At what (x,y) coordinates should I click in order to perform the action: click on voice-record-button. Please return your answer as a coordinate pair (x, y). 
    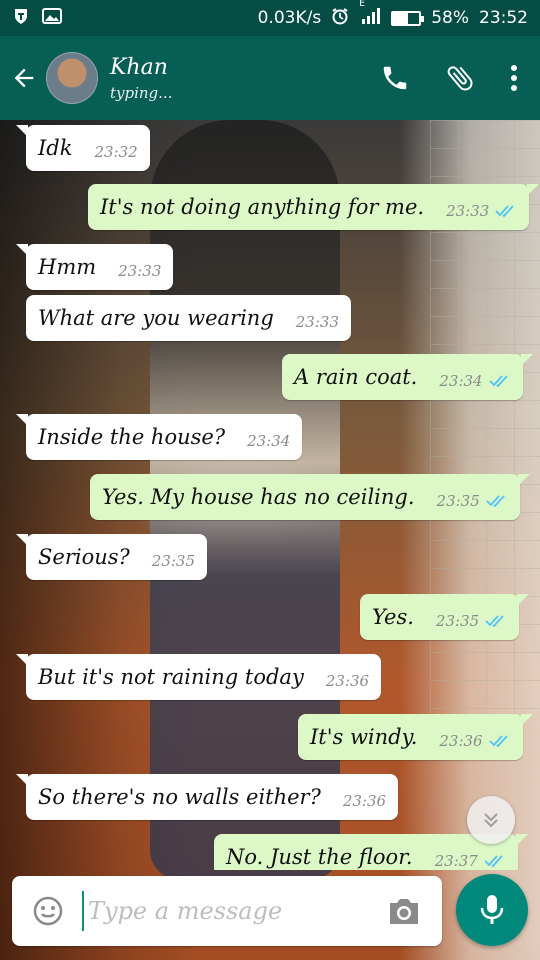
    Looking at the image, I should click on (492, 910).